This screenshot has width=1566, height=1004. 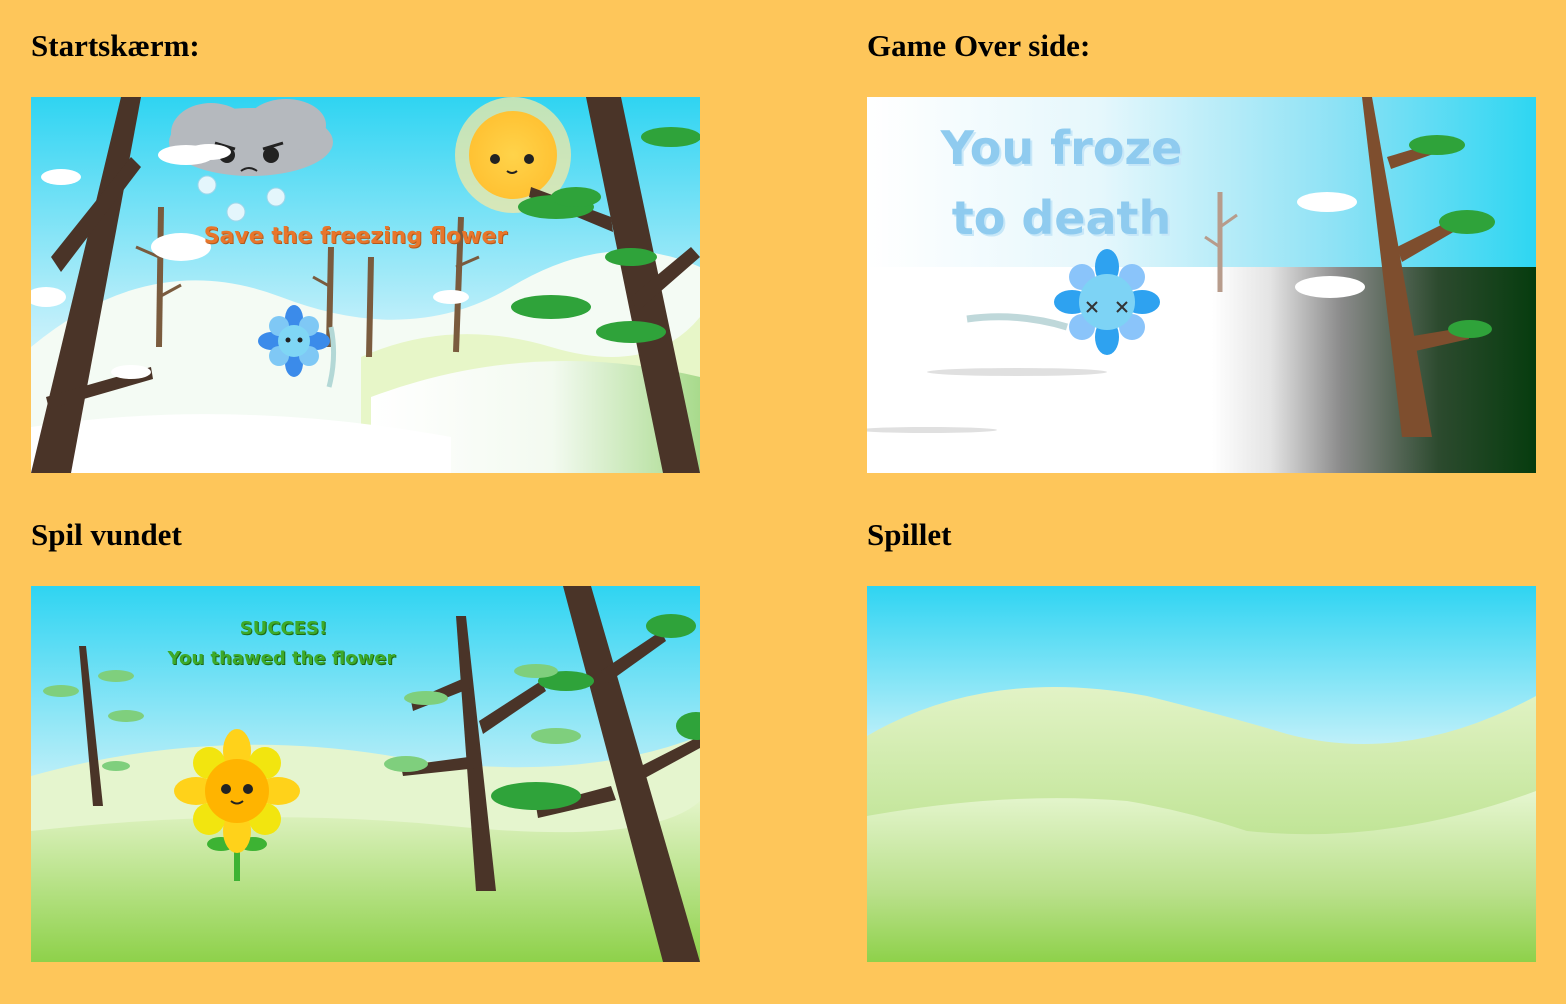 I want to click on heading-game-won: Spil vundet, so click(x=106, y=534).